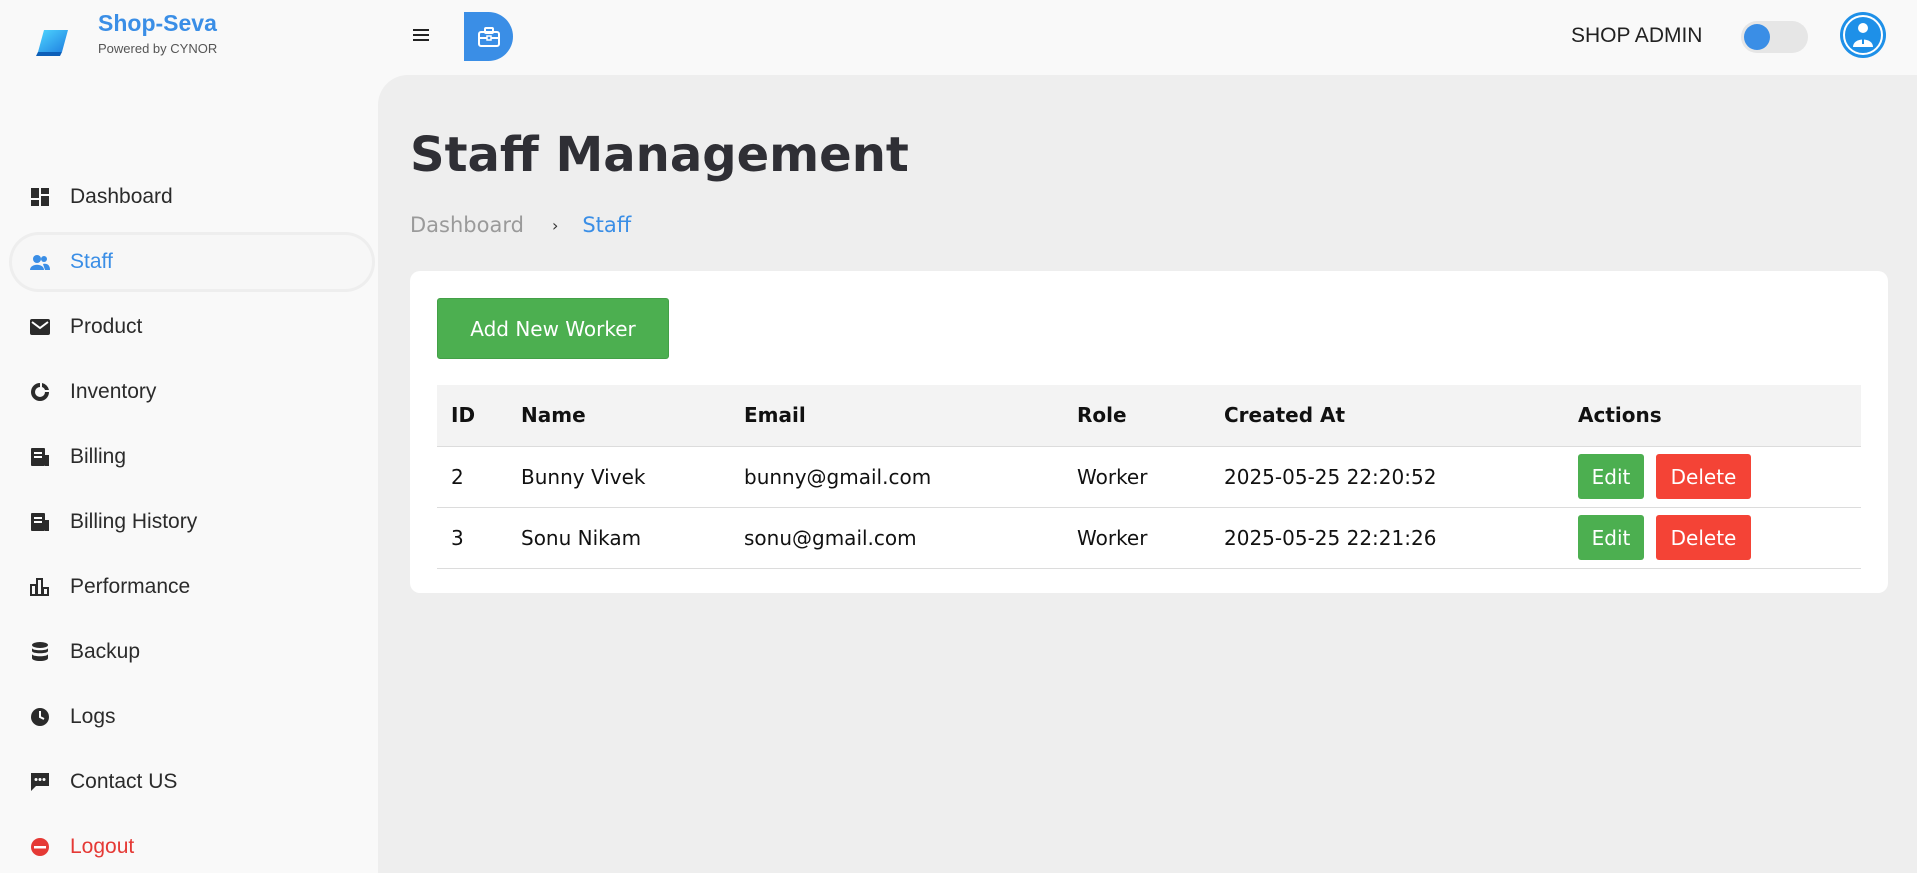 The width and height of the screenshot is (1917, 873). I want to click on sidebar-item-dashboard: Dashboard, so click(192, 197).